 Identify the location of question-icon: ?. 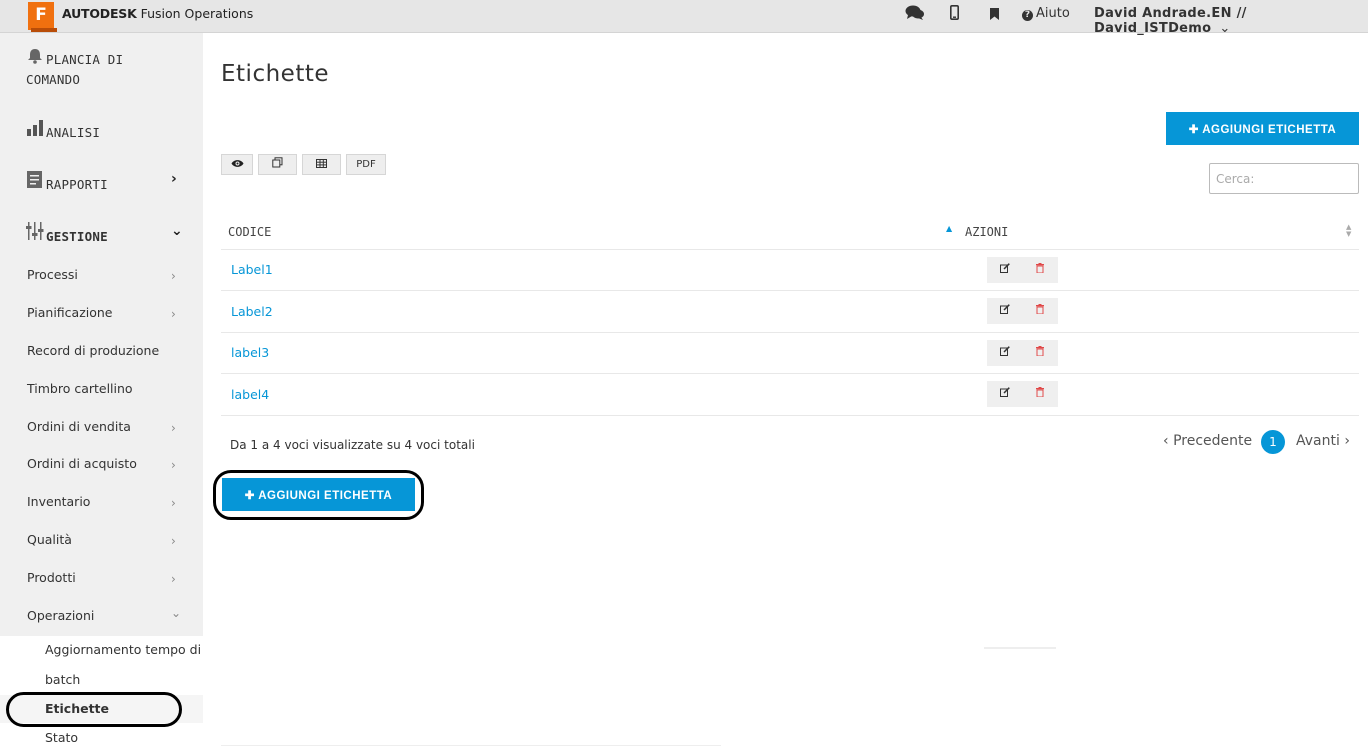
(1027, 15).